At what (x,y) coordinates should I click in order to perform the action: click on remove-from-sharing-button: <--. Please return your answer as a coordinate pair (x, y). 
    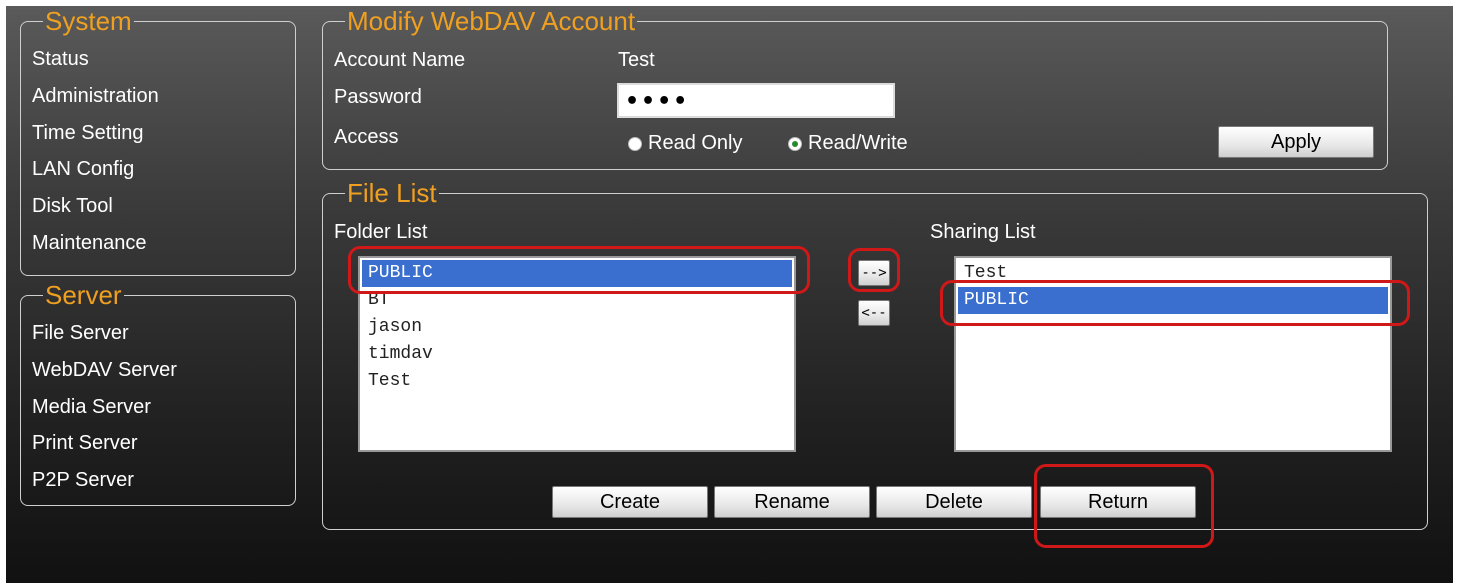
    Looking at the image, I should click on (874, 313).